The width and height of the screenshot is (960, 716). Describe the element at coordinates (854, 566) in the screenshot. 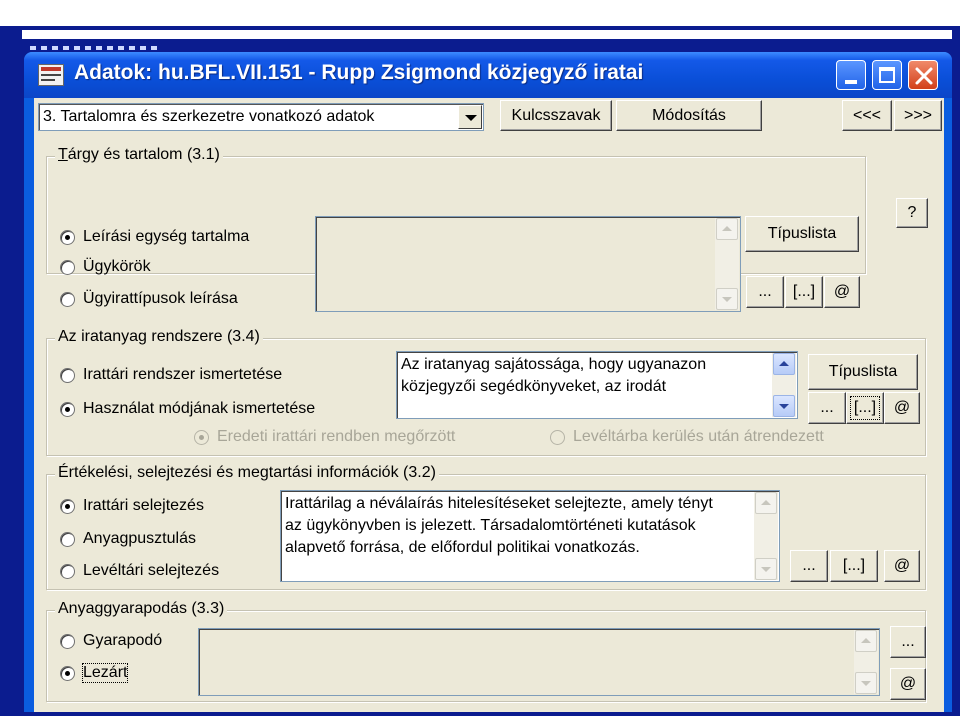

I see `appraisal-bracket-button: [...]` at that location.